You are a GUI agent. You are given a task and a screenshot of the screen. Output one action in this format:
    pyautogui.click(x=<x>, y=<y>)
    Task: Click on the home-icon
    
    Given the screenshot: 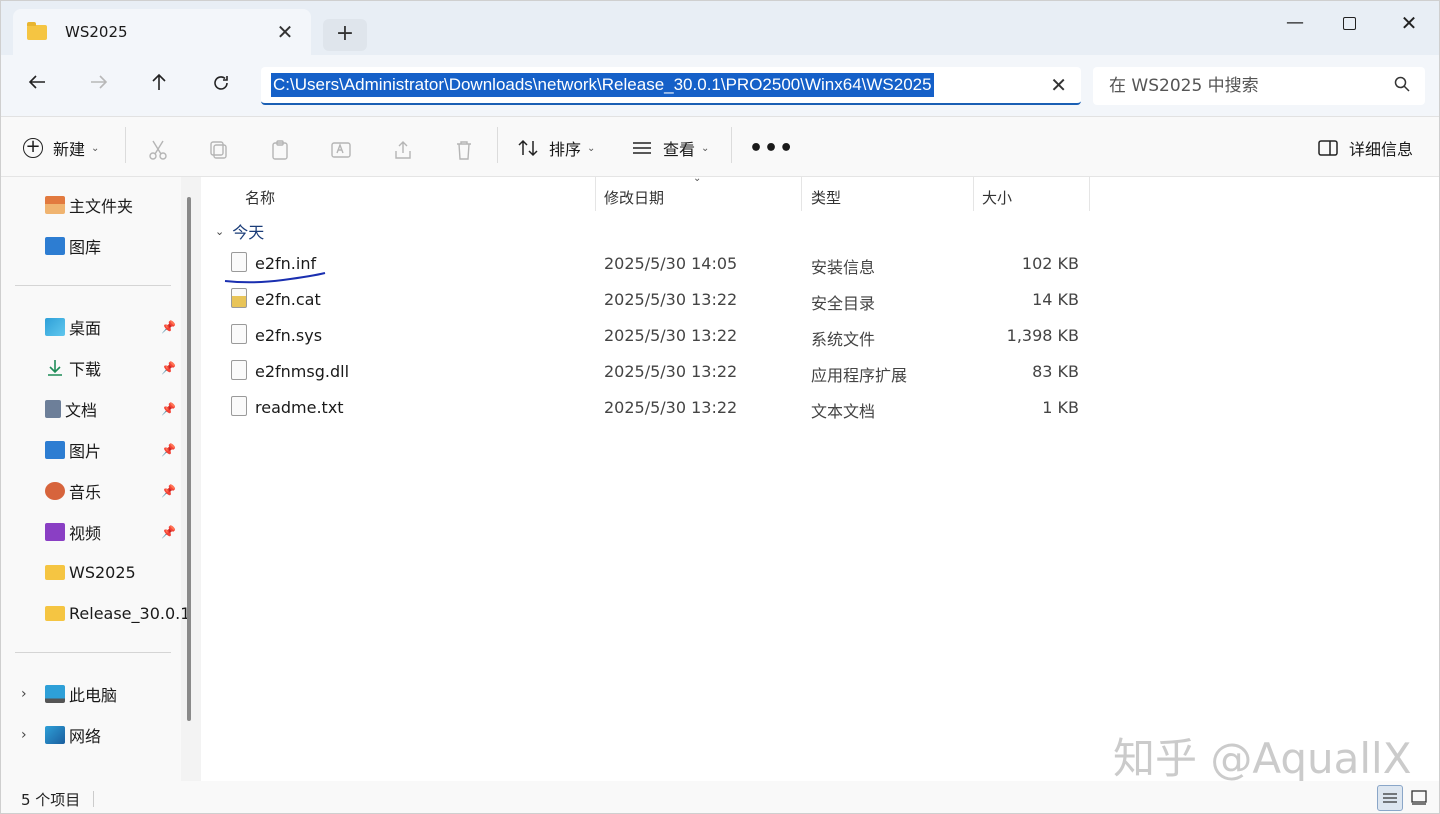 What is the action you would take?
    pyautogui.click(x=55, y=205)
    